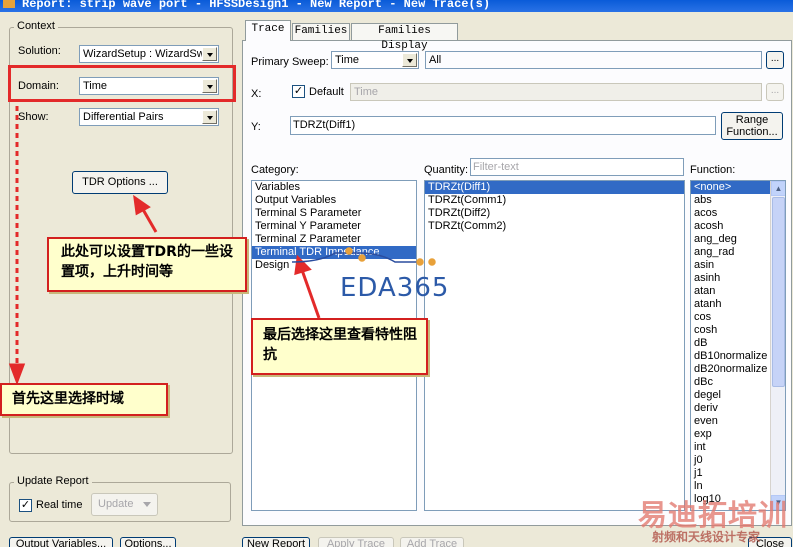  What do you see at coordinates (339, 346) in the screenshot?
I see `annotation-impedance: 最后选择这里查看特性阻抗` at bounding box center [339, 346].